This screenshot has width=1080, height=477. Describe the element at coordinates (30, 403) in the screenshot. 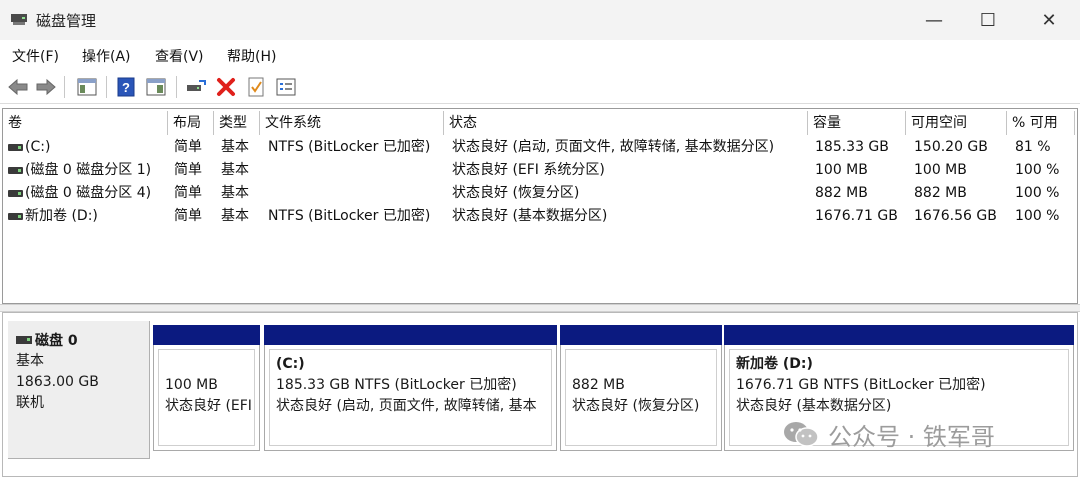

I see `disk-state: 联机` at that location.